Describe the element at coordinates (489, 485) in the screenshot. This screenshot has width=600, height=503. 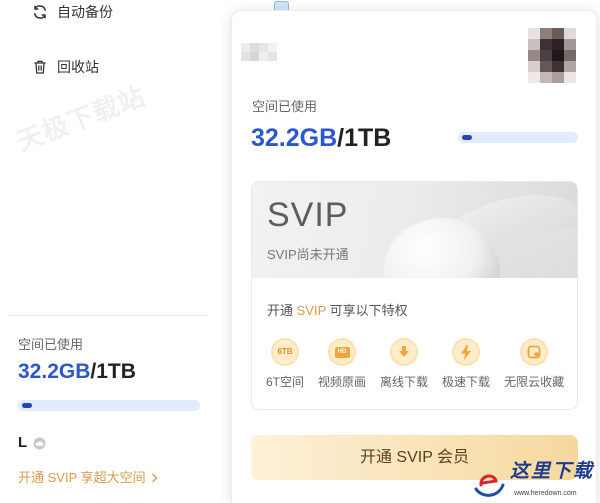
I see `swirl-logo-icon` at that location.